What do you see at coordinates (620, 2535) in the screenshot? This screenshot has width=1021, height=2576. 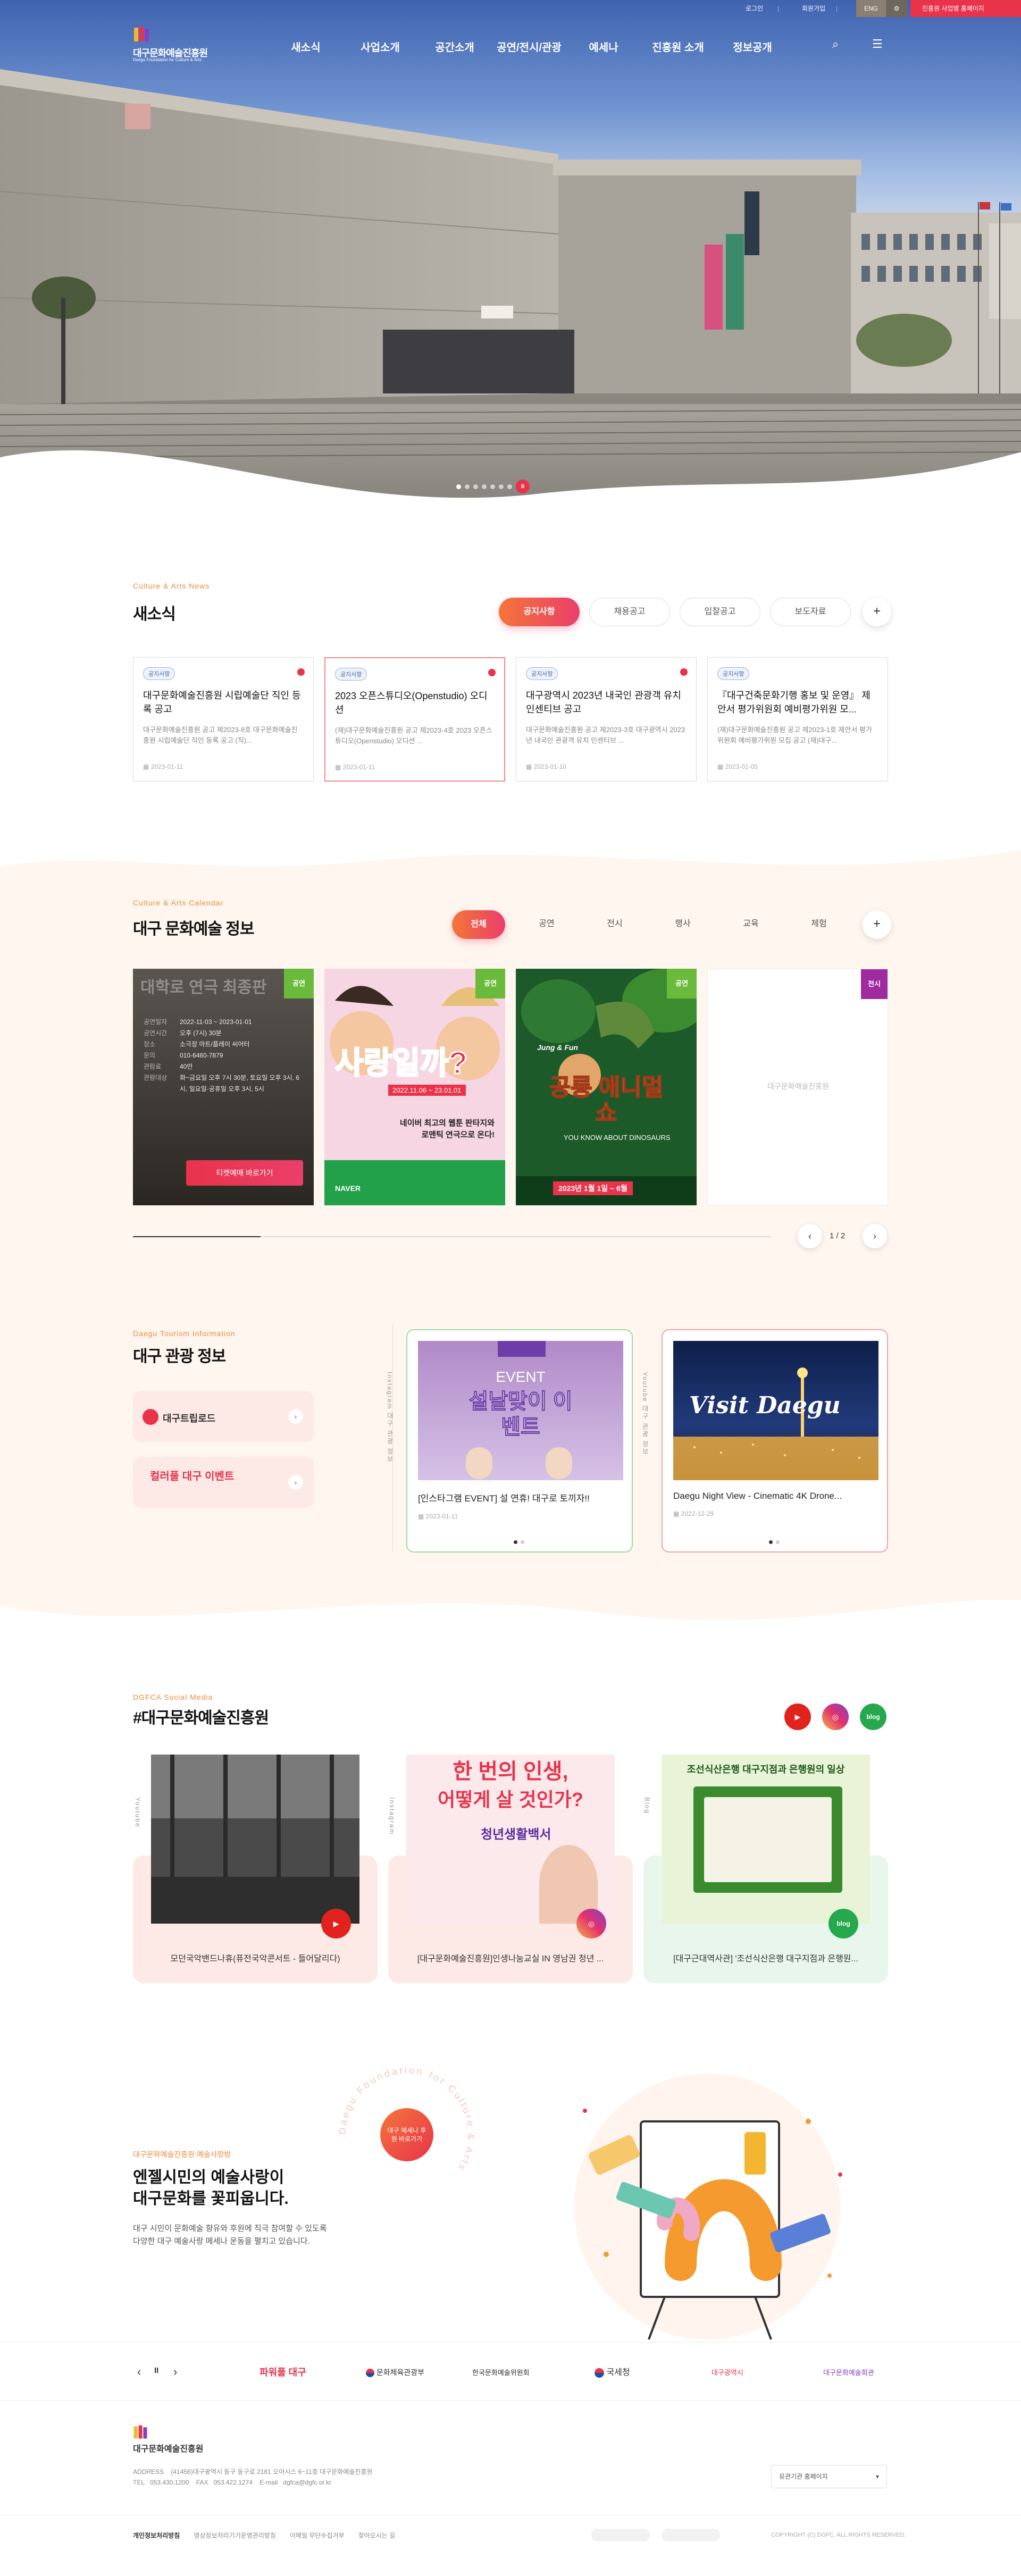 I see `certification-mark-icon` at bounding box center [620, 2535].